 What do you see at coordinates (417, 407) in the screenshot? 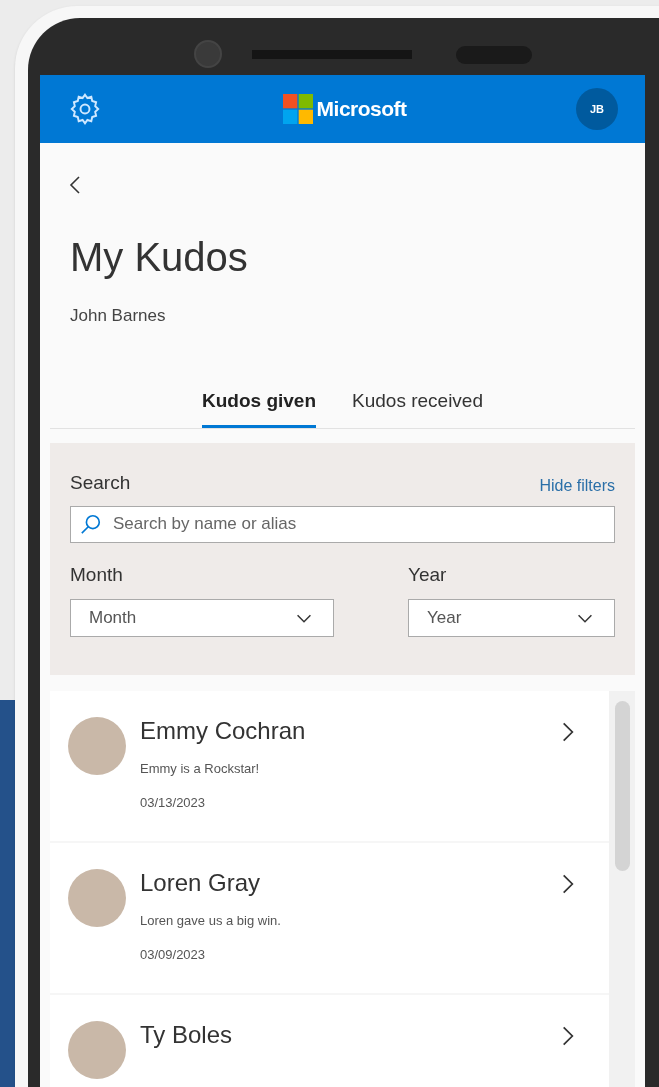
I see `tab: Kudos received` at bounding box center [417, 407].